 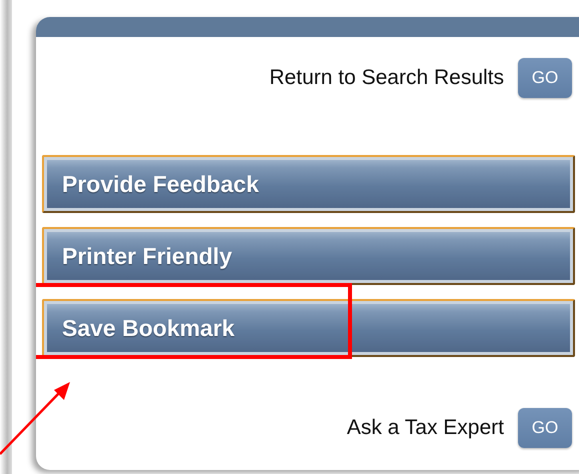 I want to click on link-label: Return to Search Results, so click(x=386, y=78).